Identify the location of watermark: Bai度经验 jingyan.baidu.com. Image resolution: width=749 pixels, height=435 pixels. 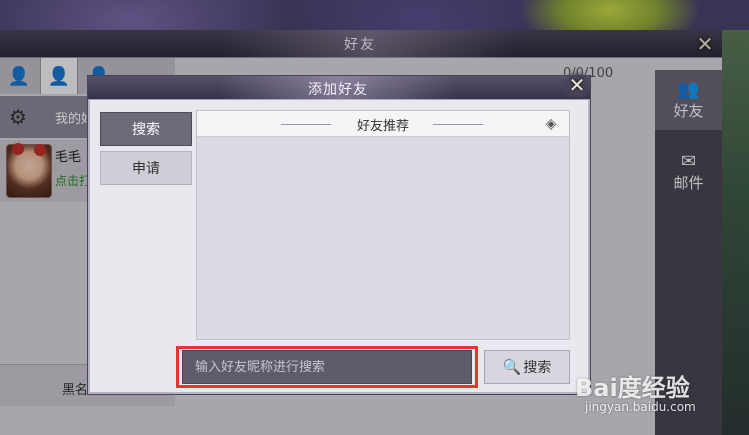
(662, 401).